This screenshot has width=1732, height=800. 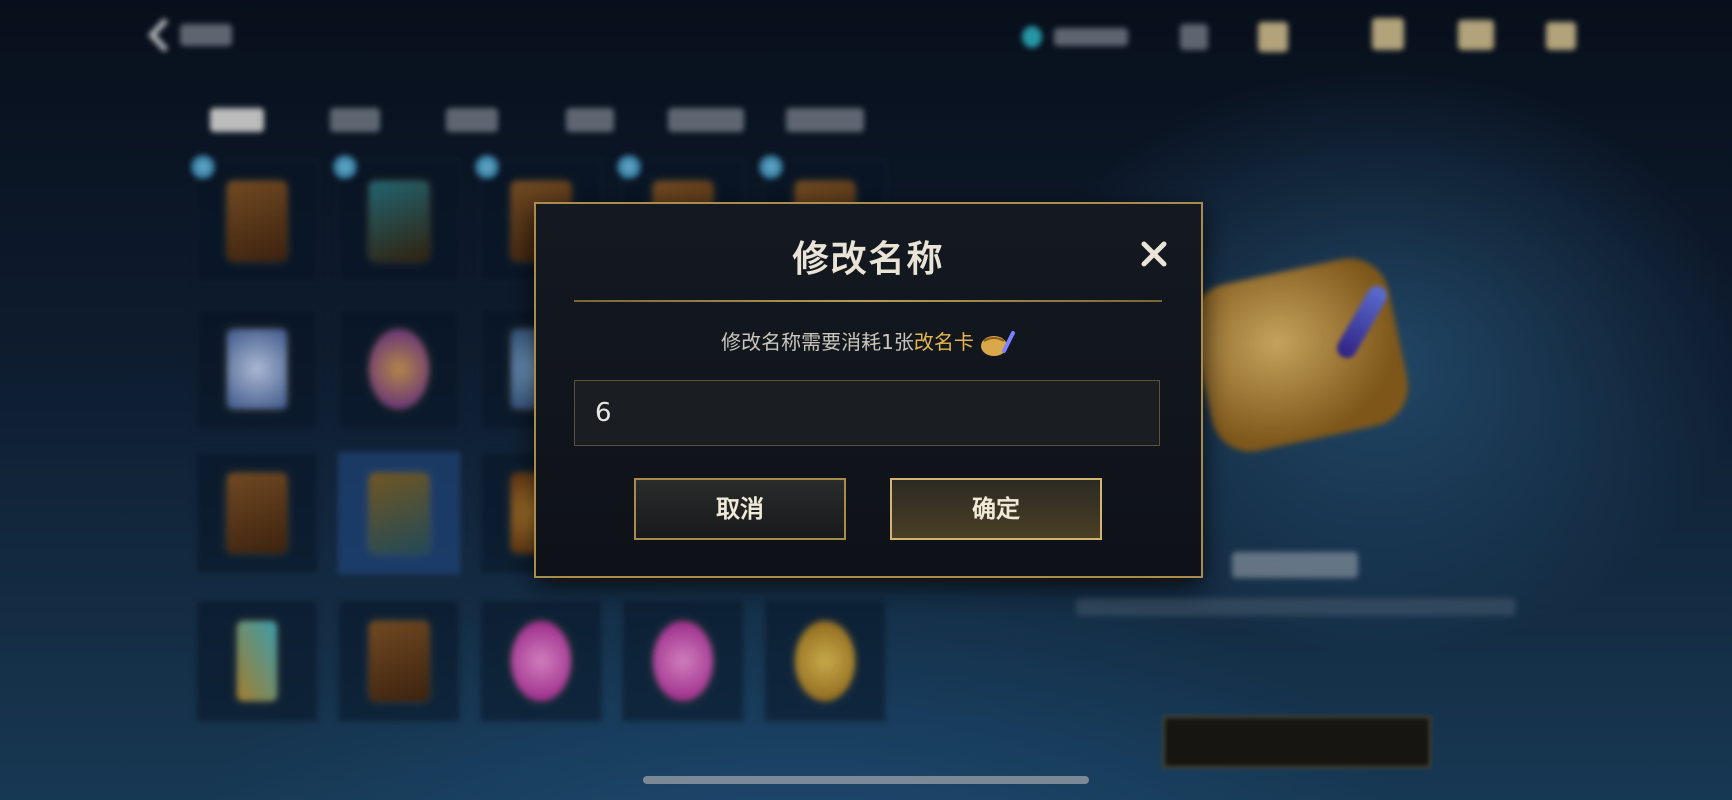 I want to click on title-divider, so click(x=868, y=301).